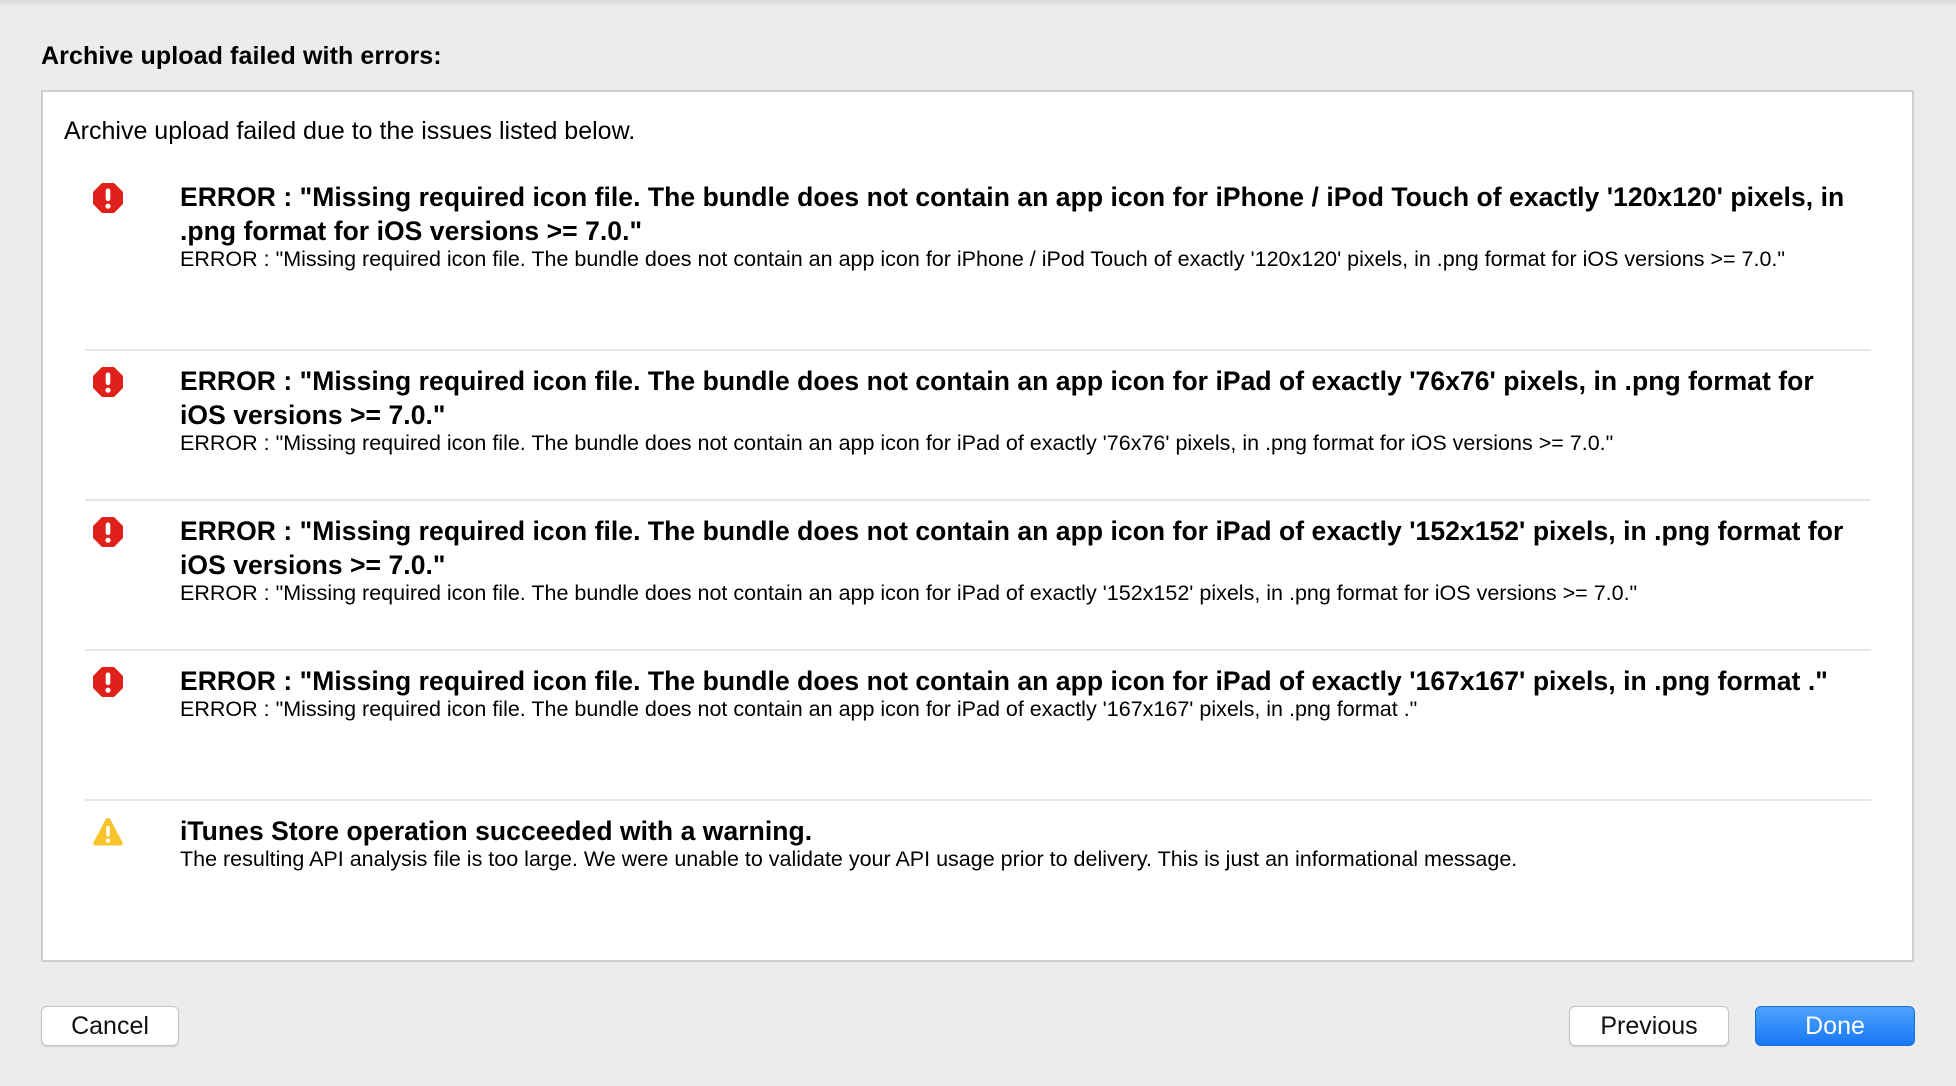 The image size is (1956, 1086). I want to click on cancel-button: Cancel, so click(110, 1026).